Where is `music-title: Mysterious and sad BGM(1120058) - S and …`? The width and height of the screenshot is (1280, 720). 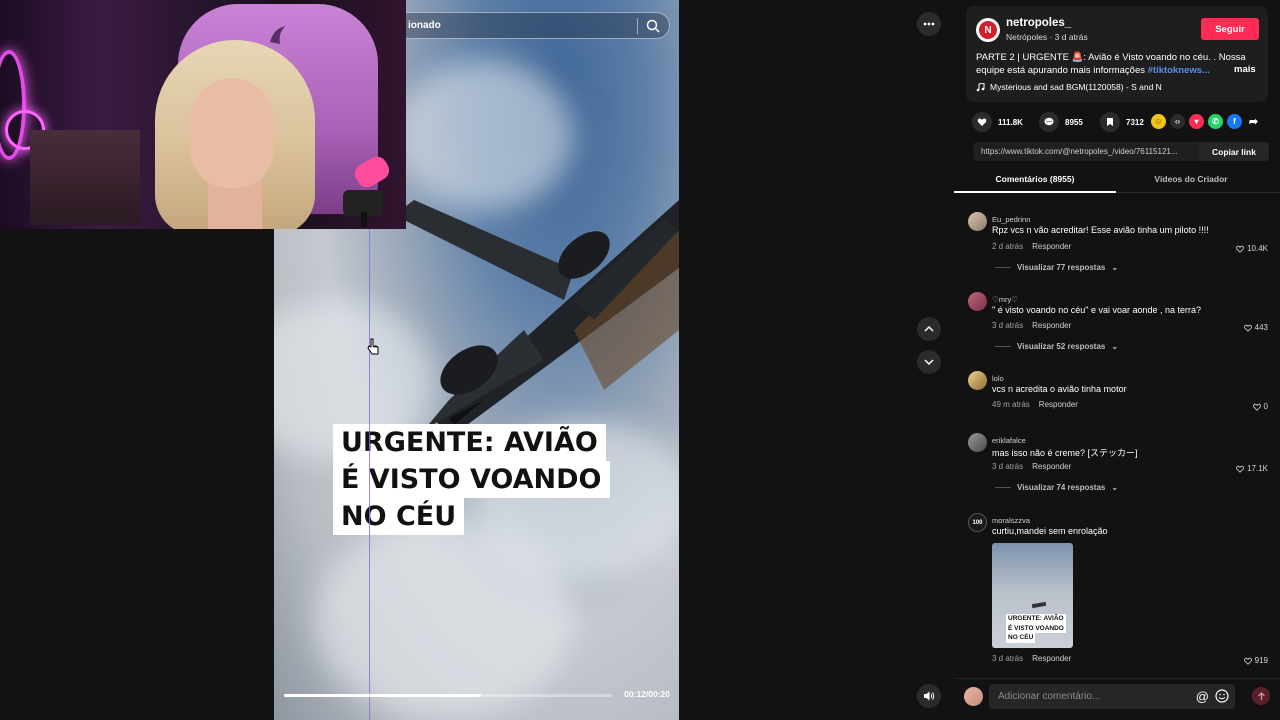
music-title: Mysterious and sad BGM(1120058) - S and … is located at coordinates (1076, 87).